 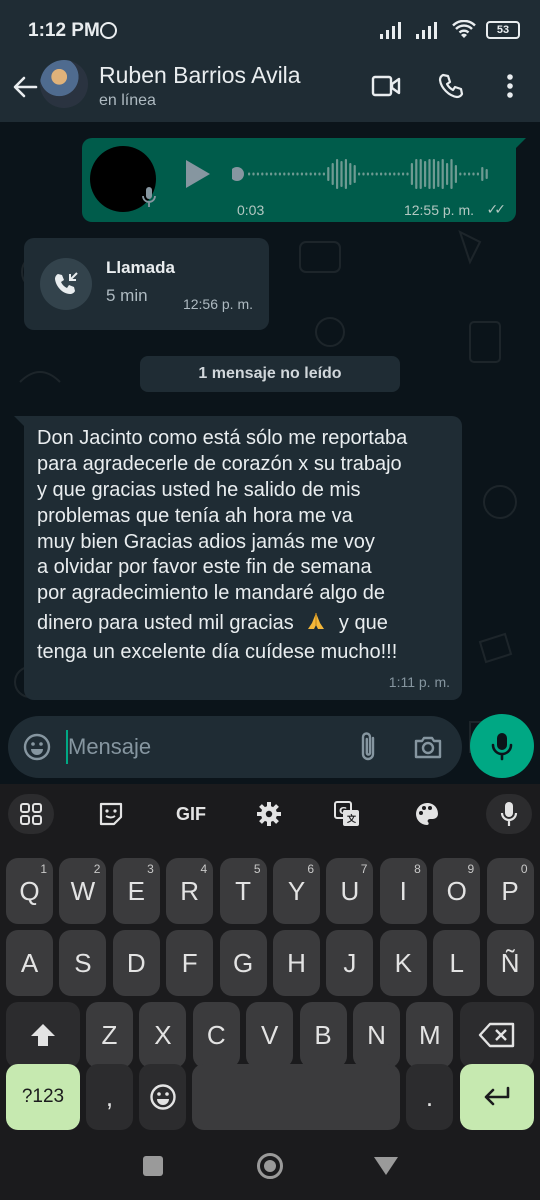 What do you see at coordinates (153, 1166) in the screenshot?
I see `recents-icon` at bounding box center [153, 1166].